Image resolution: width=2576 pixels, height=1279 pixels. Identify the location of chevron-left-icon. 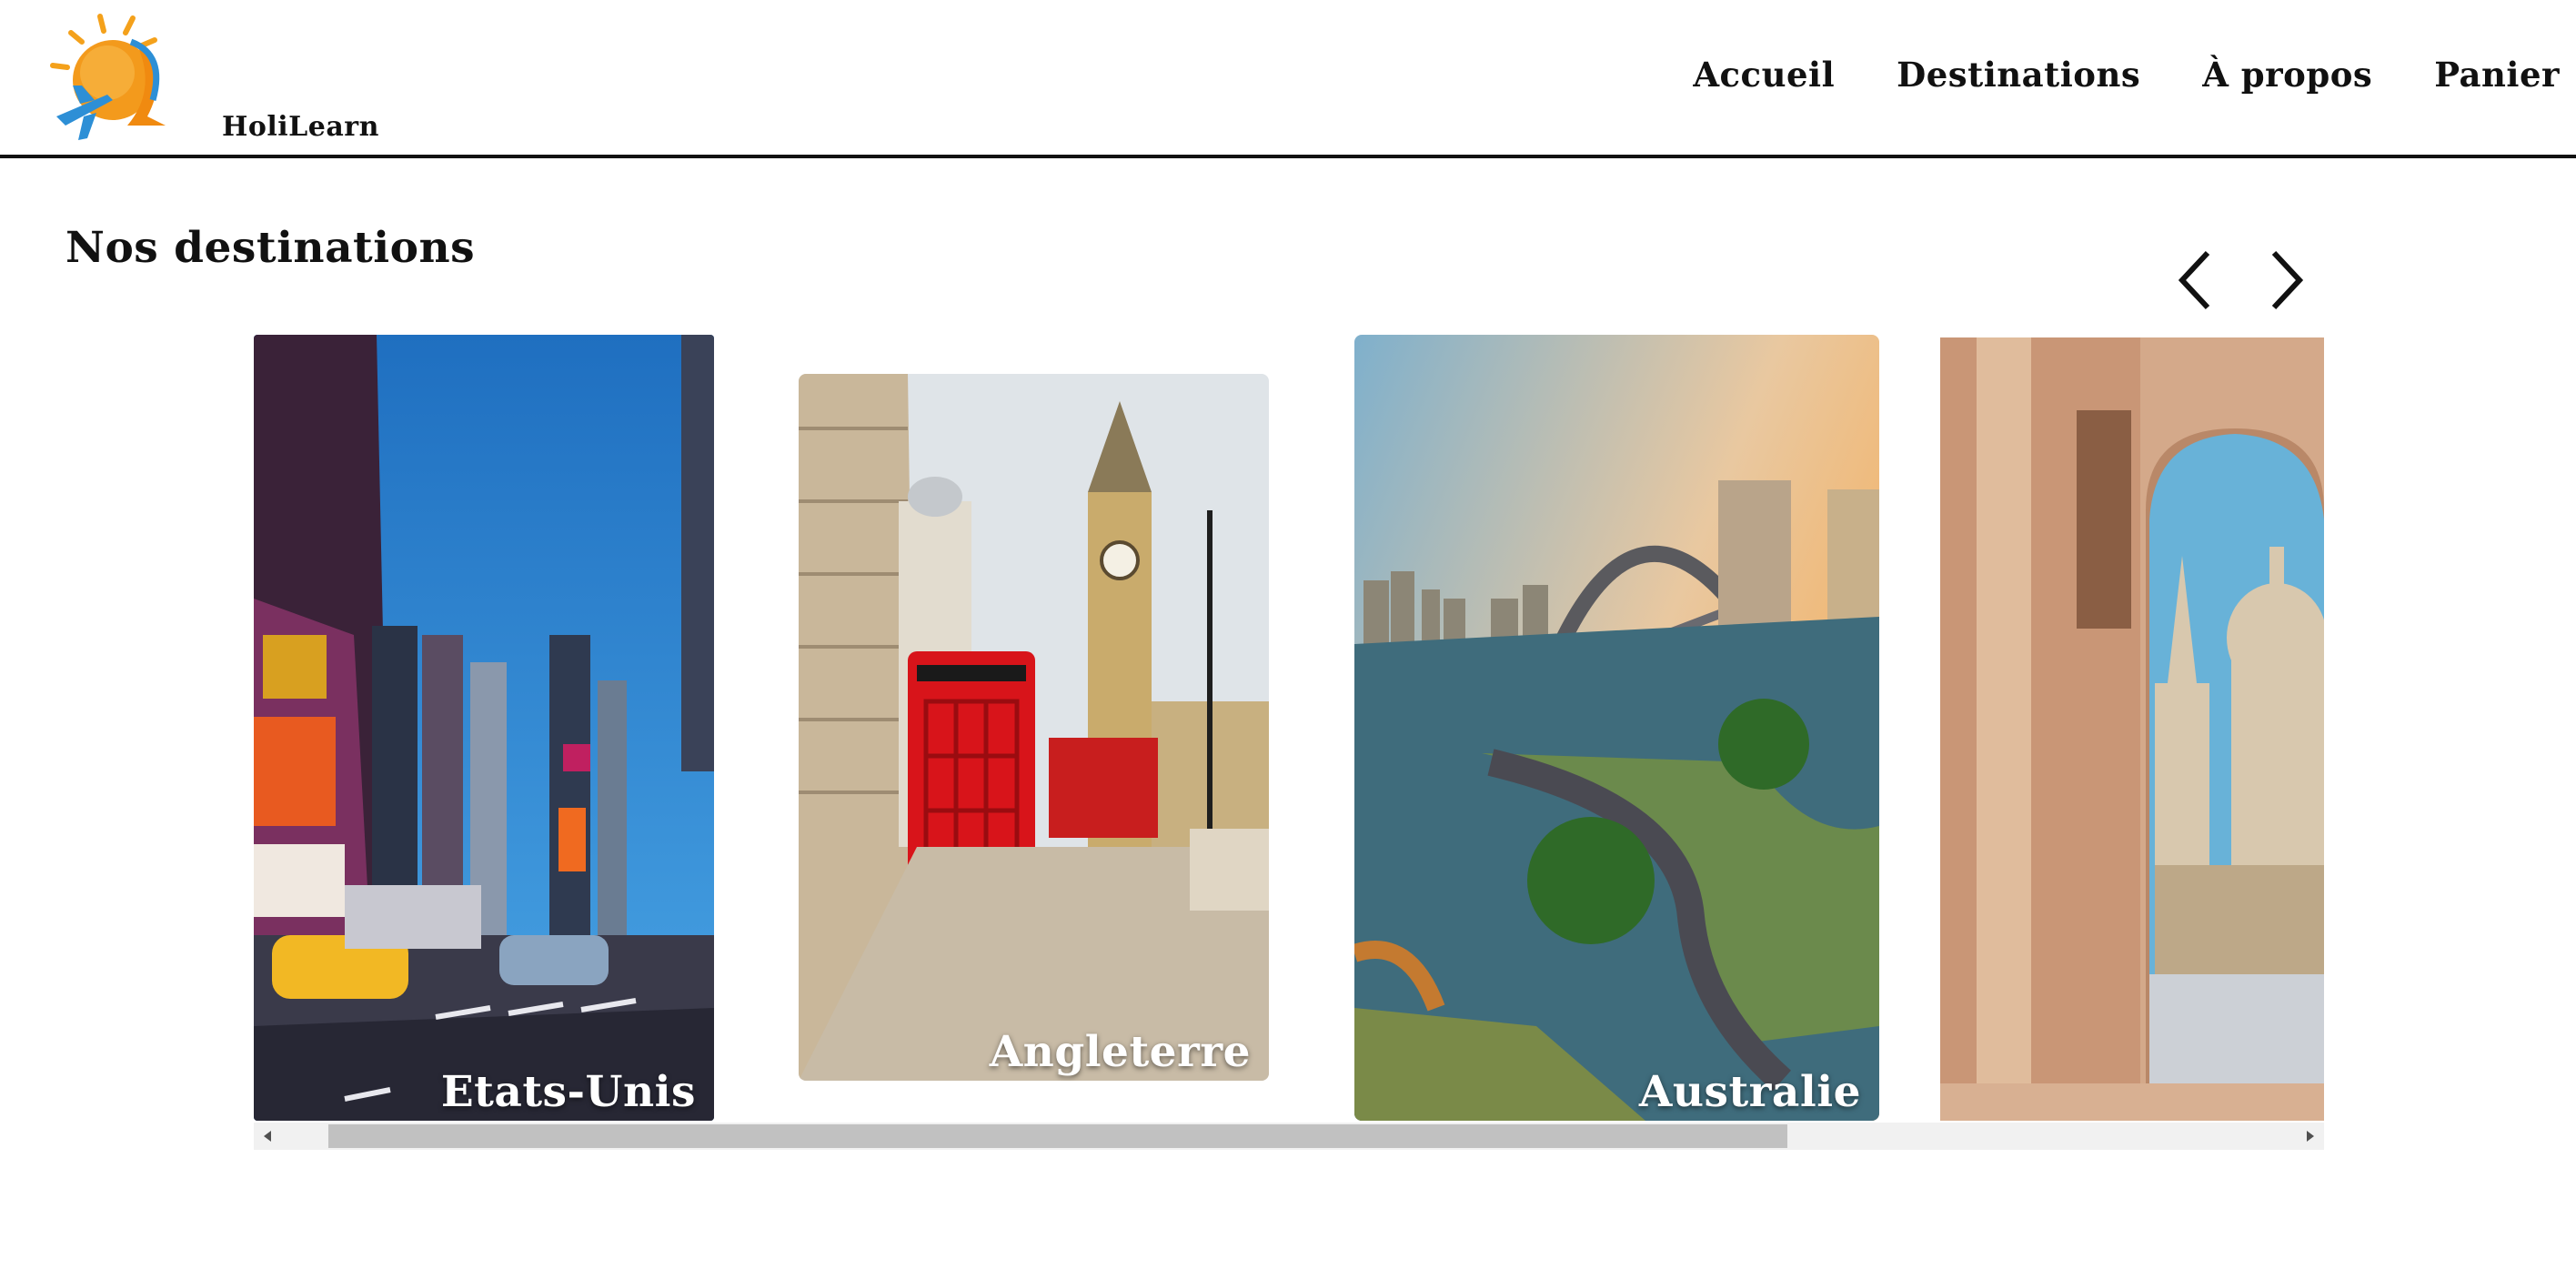
(2194, 280).